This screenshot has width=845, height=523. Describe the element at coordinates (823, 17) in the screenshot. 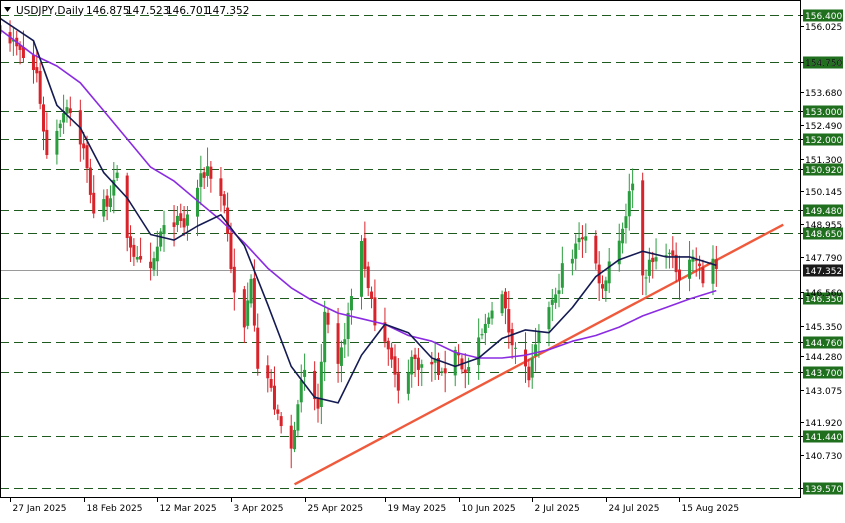

I see `level-price-label: 156.400` at that location.